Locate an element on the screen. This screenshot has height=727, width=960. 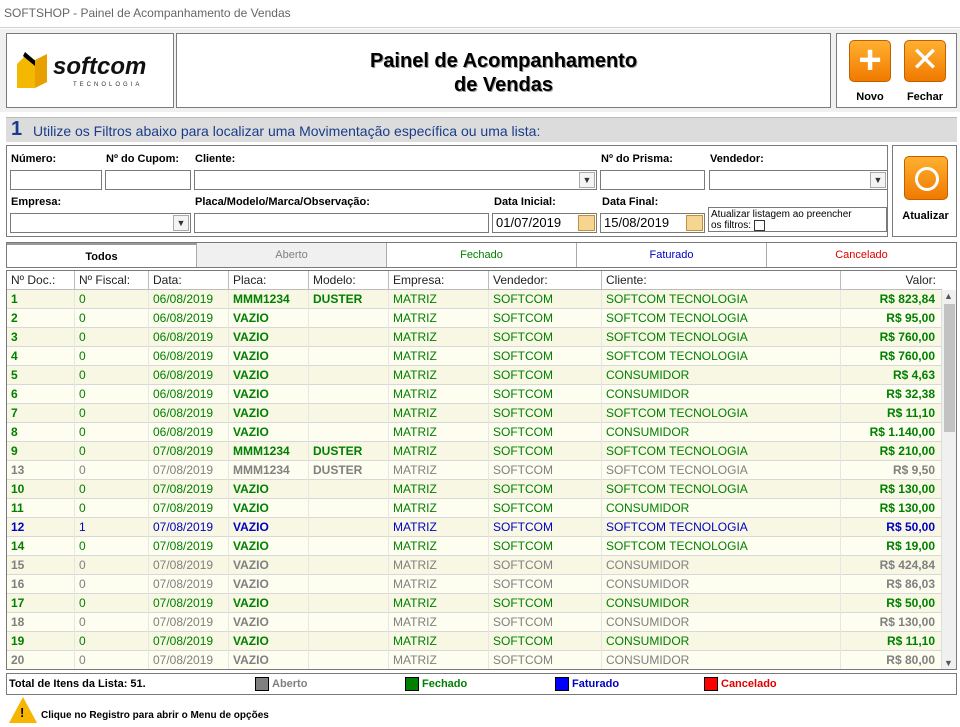
data-inicial-label: Data Inicial: is located at coordinates (525, 202).